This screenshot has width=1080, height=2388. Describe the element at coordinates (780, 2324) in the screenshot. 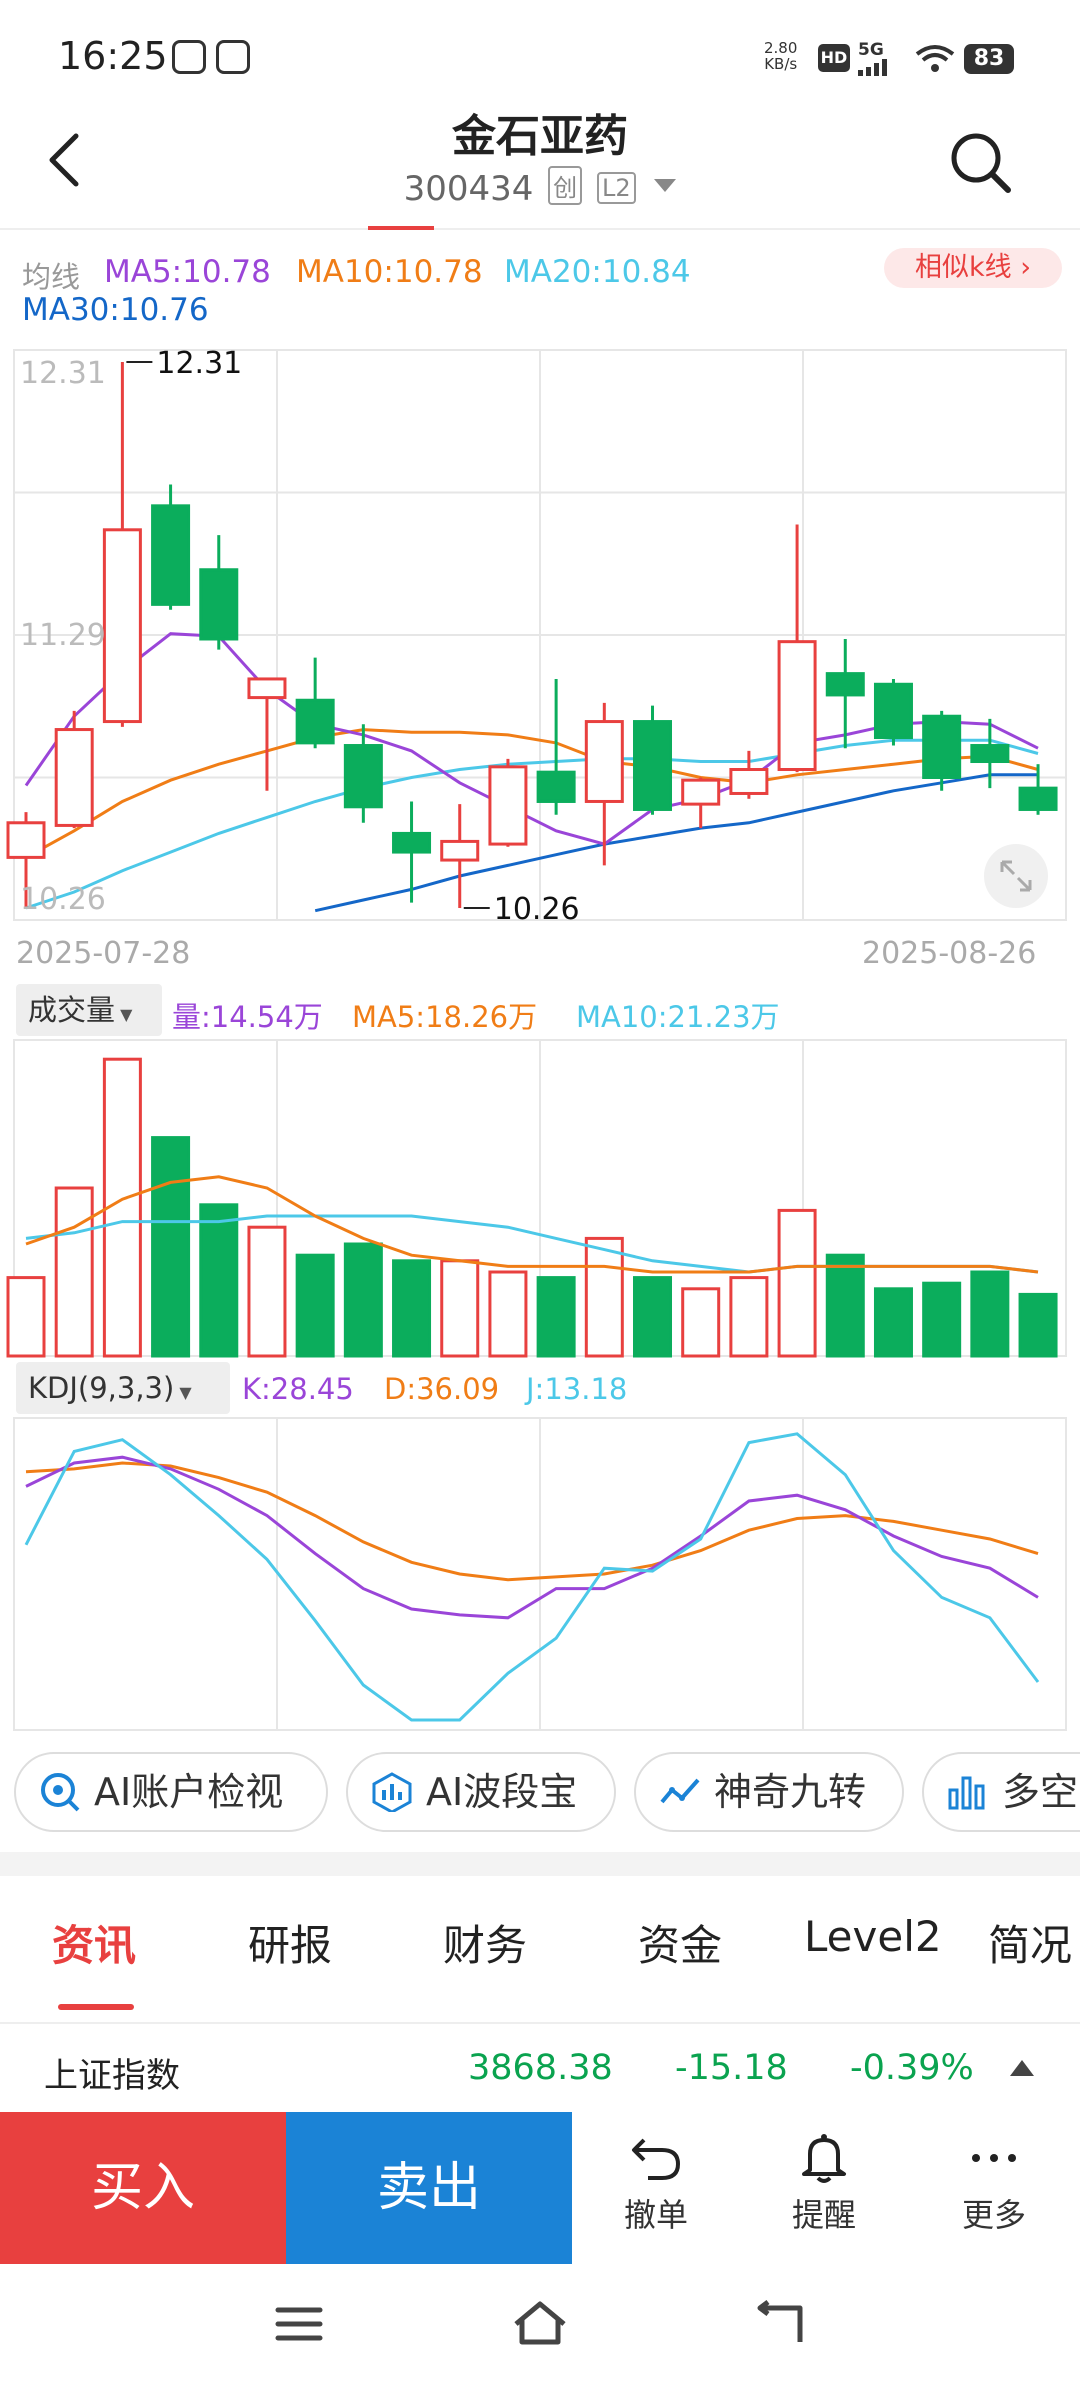

I see `back-nav-icon` at that location.